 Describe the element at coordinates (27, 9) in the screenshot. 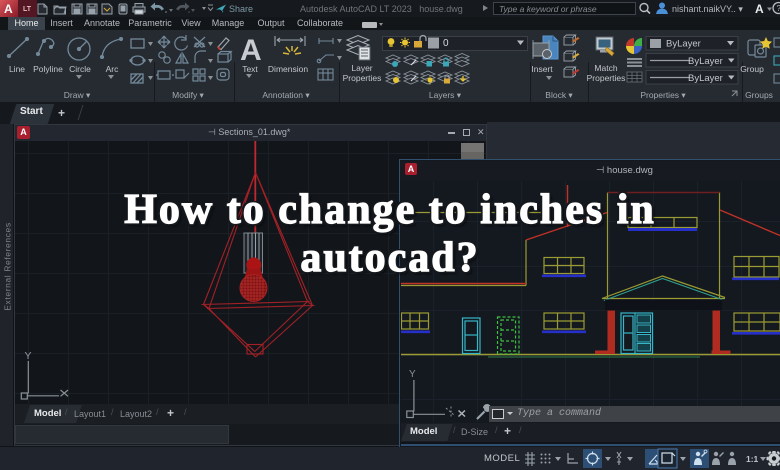

I see `svg-text: LT` at that location.